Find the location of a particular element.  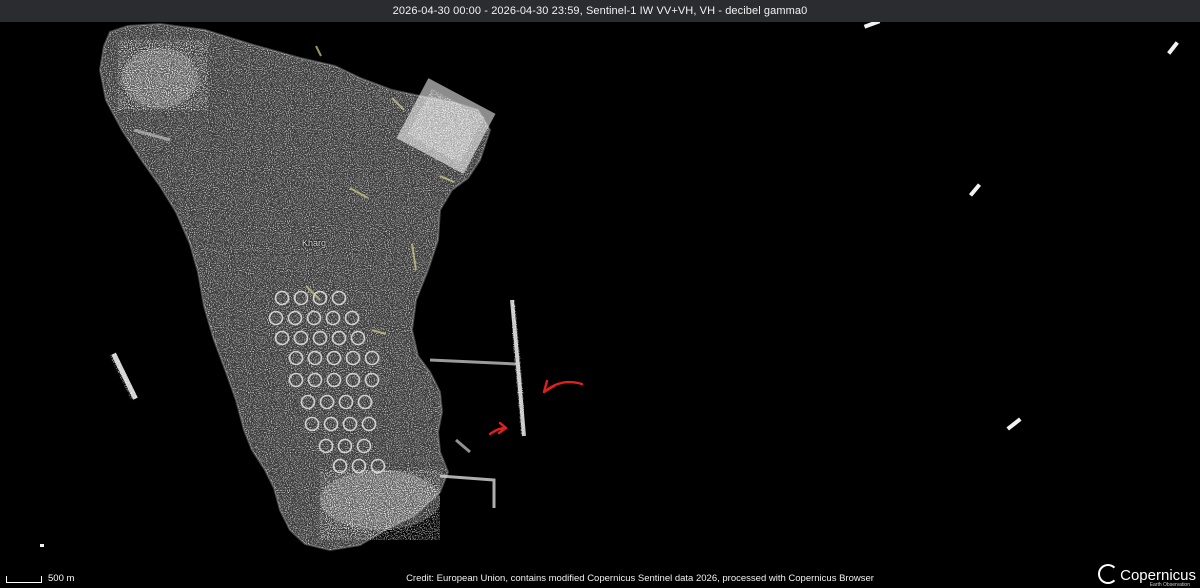

bright-area-nw is located at coordinates (163, 75).